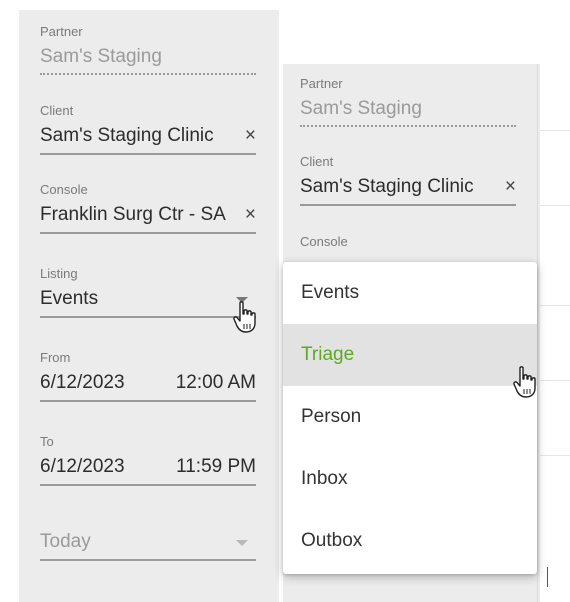 This screenshot has height=602, width=570. I want to click on console-input: Franklin Surg Ctr - SA ×, so click(148, 215).